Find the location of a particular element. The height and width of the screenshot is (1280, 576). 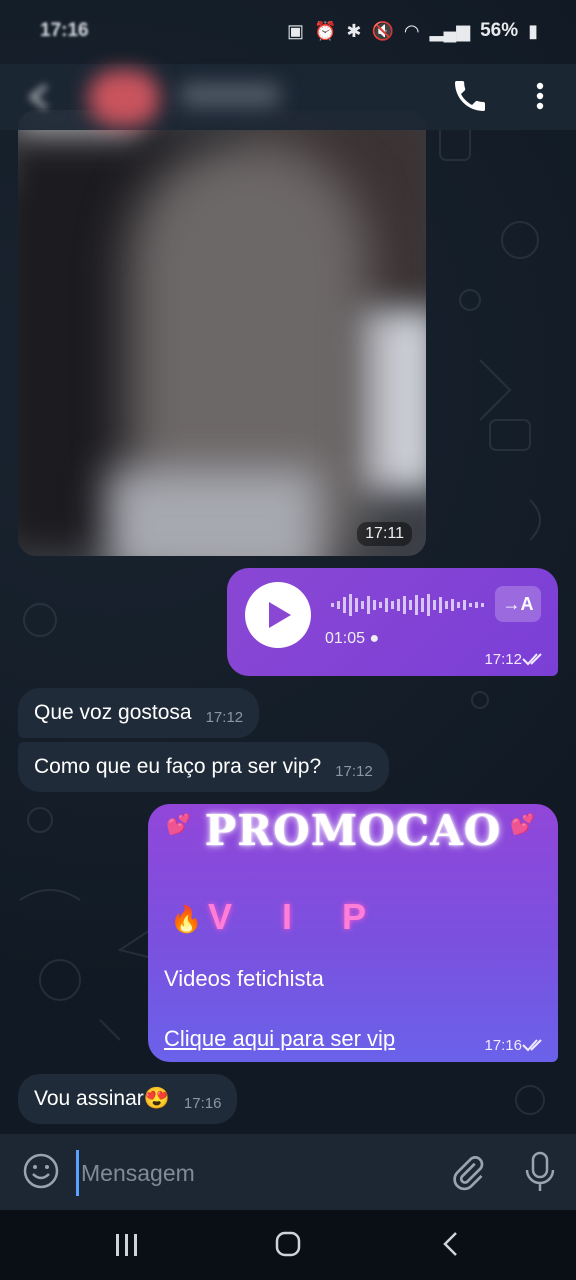

system-nav-bar is located at coordinates (288, 1245).